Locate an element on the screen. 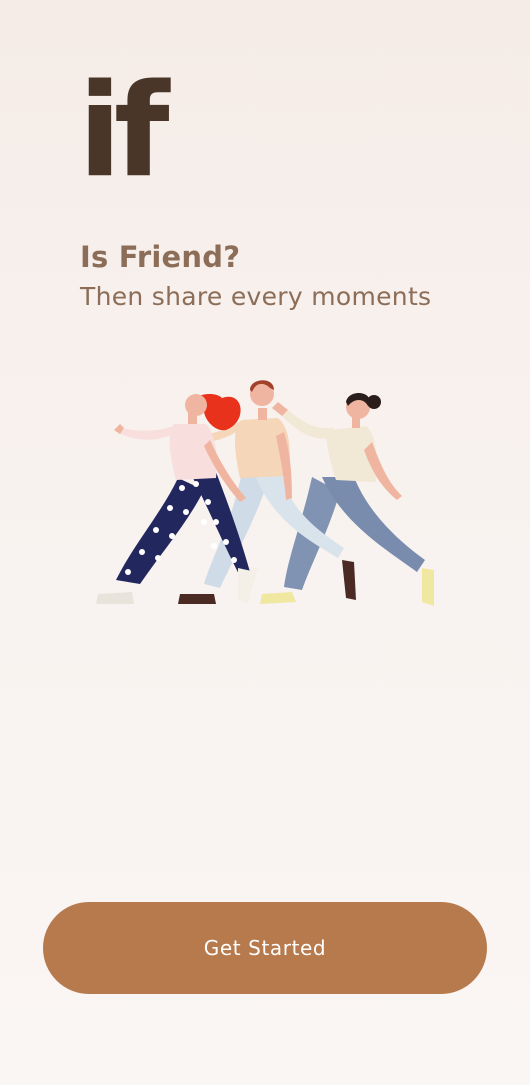  get-started-button: Get Started is located at coordinates (265, 948).